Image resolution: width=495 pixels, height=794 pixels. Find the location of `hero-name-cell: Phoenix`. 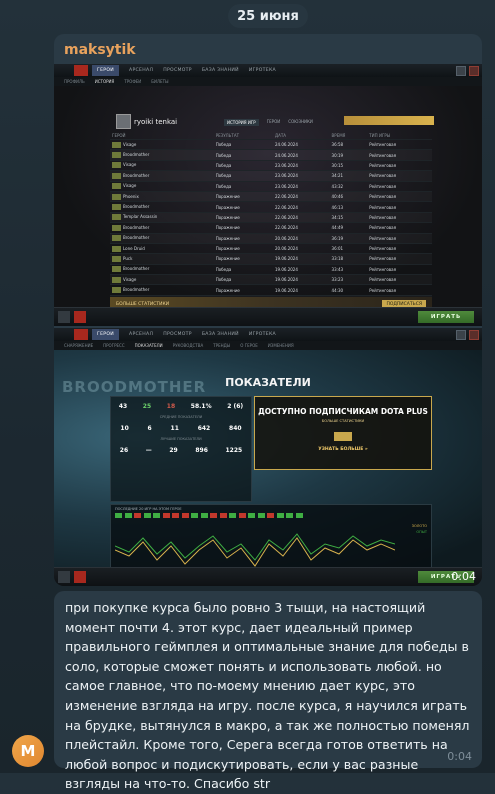

hero-name-cell: Phoenix is located at coordinates (131, 196).